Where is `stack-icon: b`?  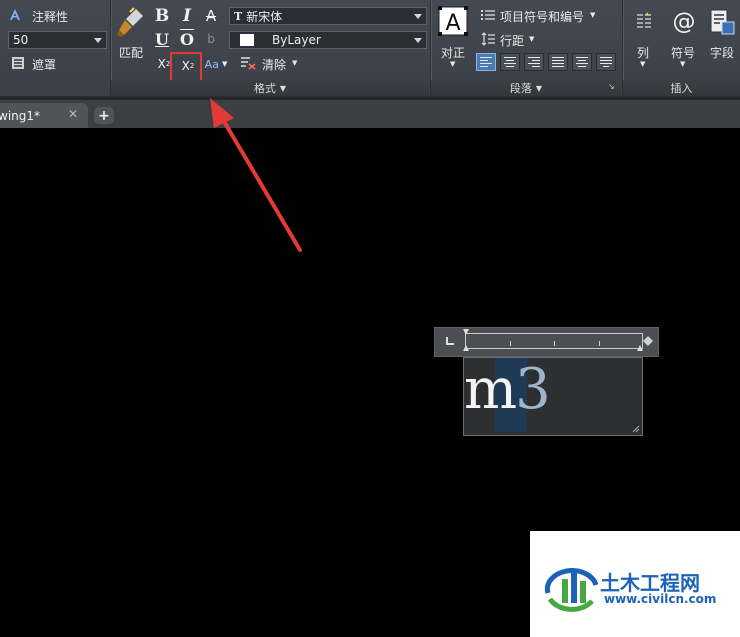
stack-icon: b is located at coordinates (211, 39).